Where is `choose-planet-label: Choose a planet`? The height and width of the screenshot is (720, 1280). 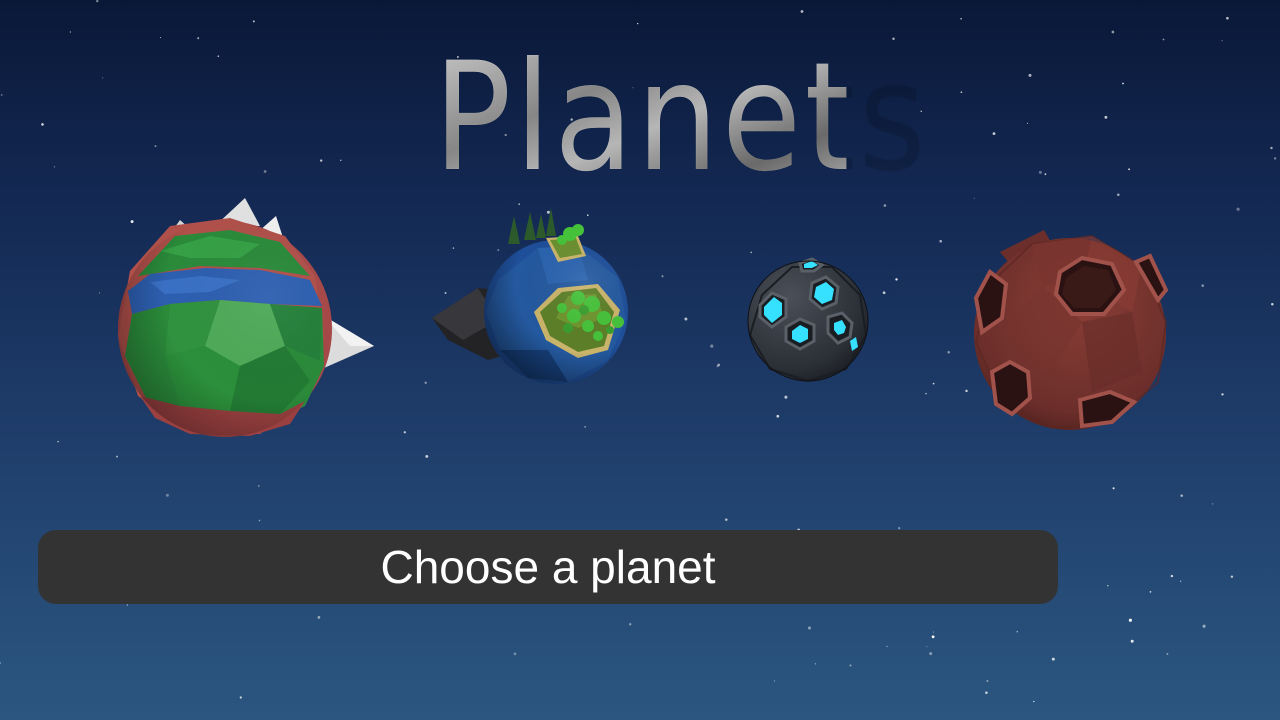 choose-planet-label: Choose a planet is located at coordinates (548, 567).